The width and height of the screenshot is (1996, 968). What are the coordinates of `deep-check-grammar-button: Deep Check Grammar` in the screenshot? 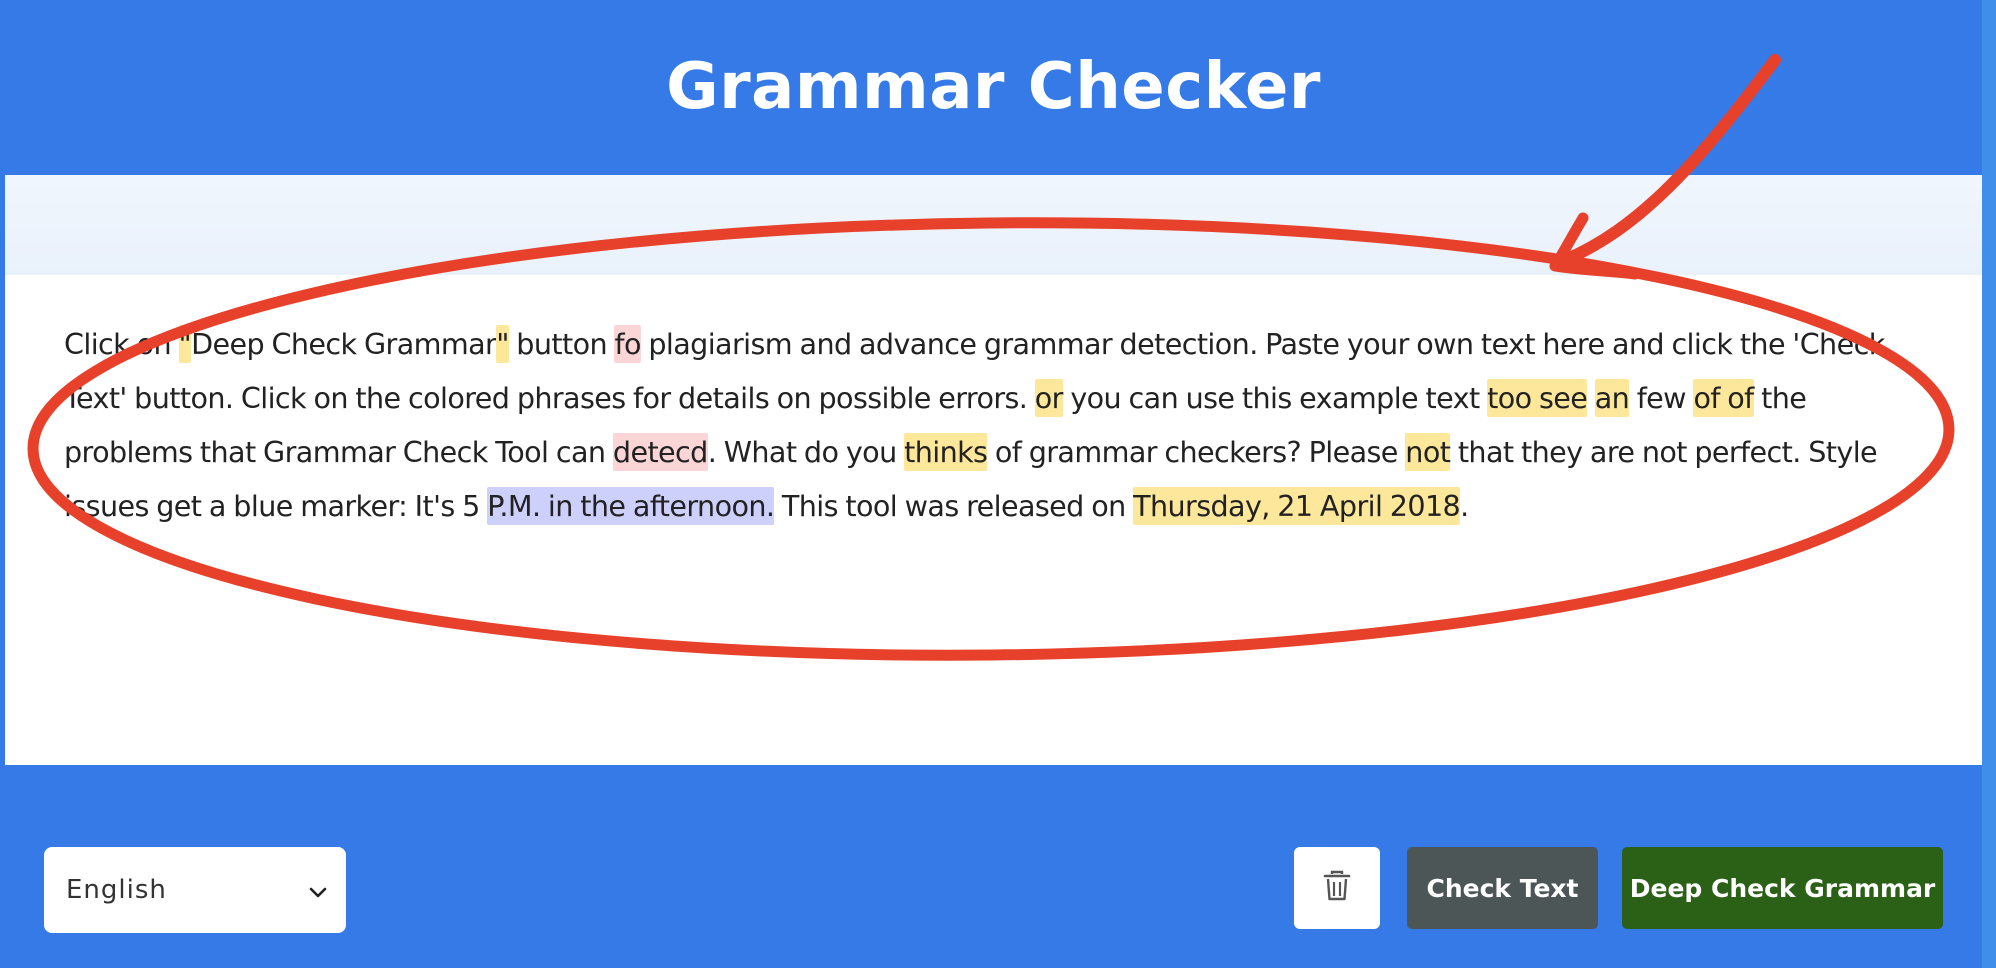 It's located at (1782, 888).